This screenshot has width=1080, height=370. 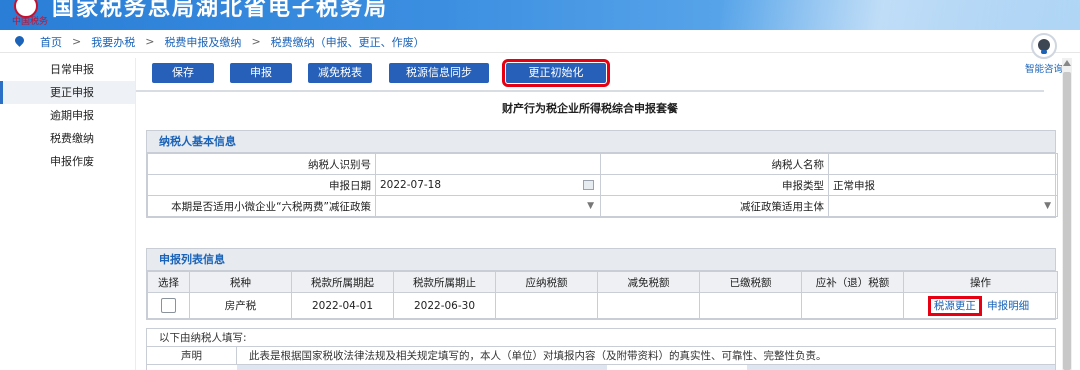 I want to click on policy-subject-label: 减征政策适用主体, so click(x=714, y=206).